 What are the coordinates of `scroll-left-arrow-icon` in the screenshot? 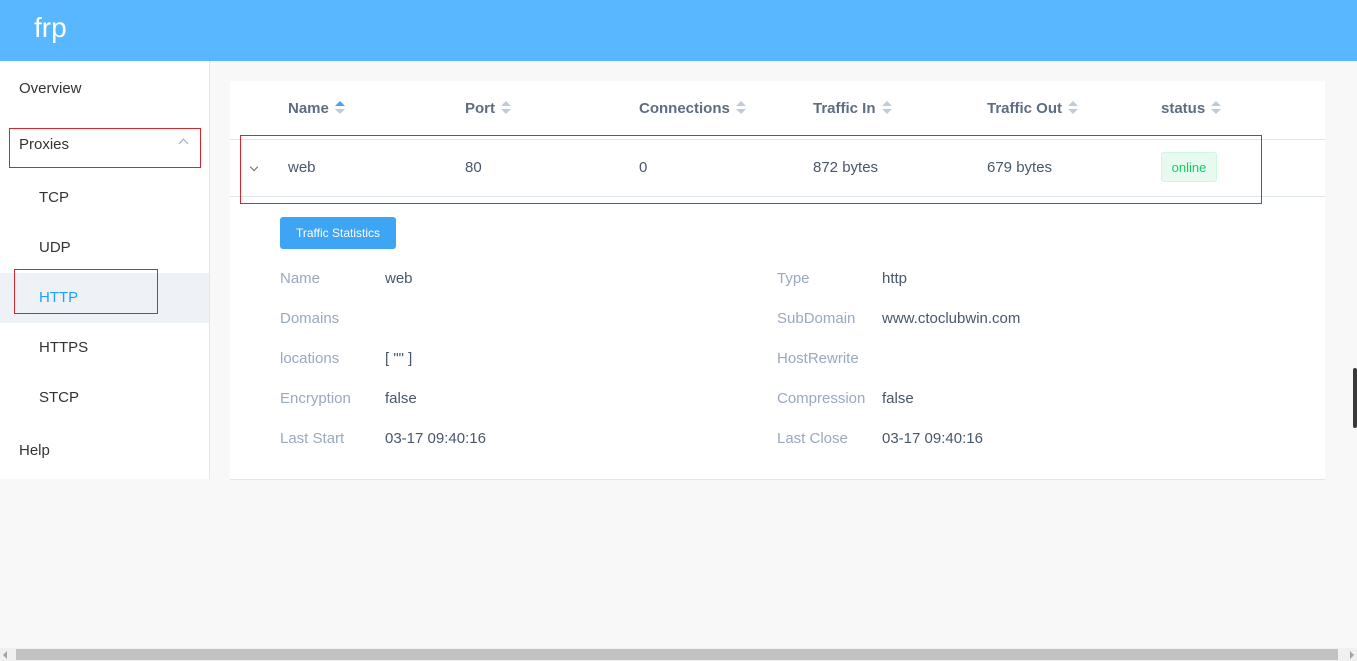 It's located at (5, 655).